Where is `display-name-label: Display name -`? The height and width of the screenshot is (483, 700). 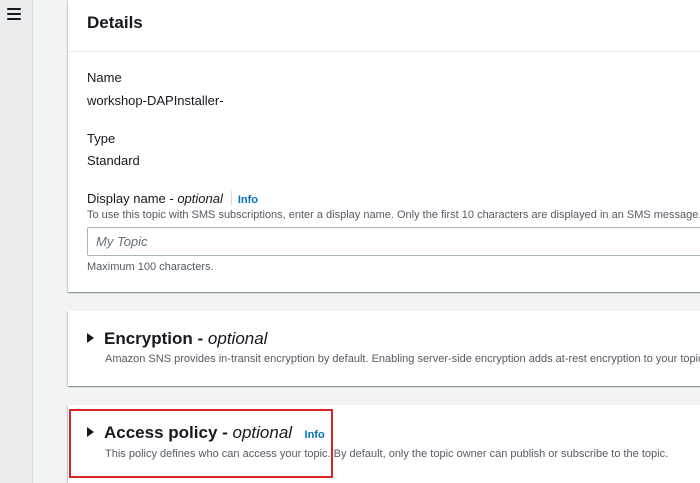
display-name-label: Display name - is located at coordinates (132, 198).